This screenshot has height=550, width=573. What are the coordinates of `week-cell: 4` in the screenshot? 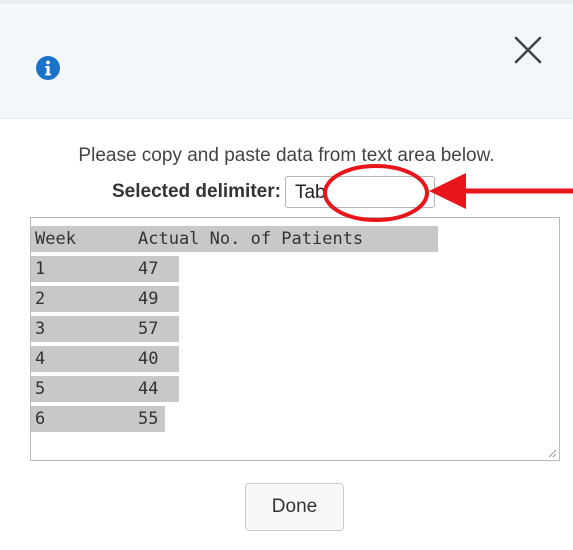 It's located at (40, 359).